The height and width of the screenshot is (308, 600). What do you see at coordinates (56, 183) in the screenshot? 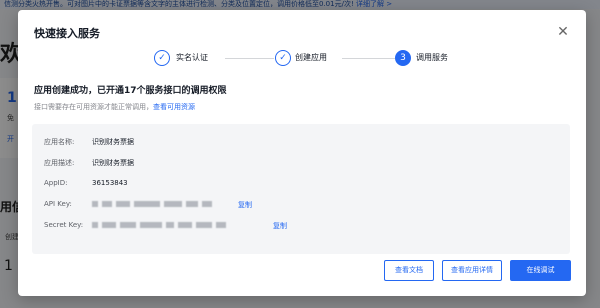
I see `appid-label: AppID:` at bounding box center [56, 183].